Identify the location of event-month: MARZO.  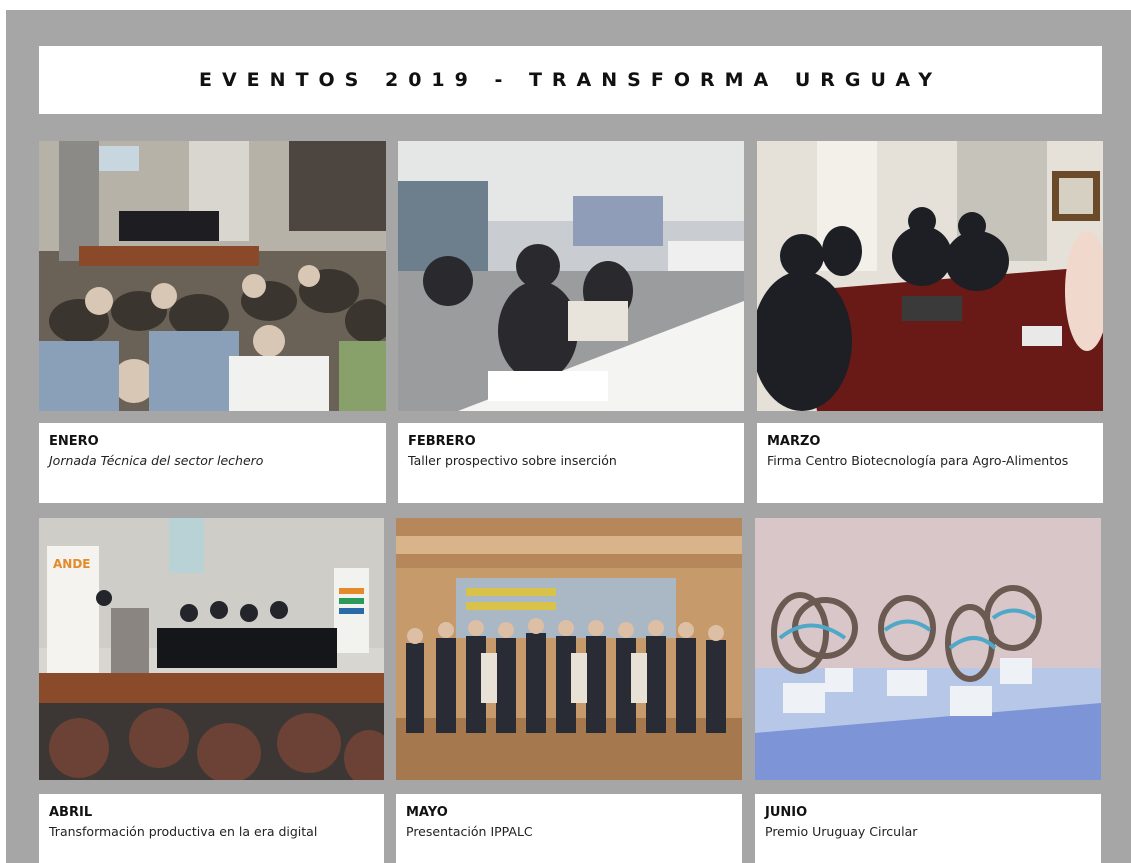
(794, 441).